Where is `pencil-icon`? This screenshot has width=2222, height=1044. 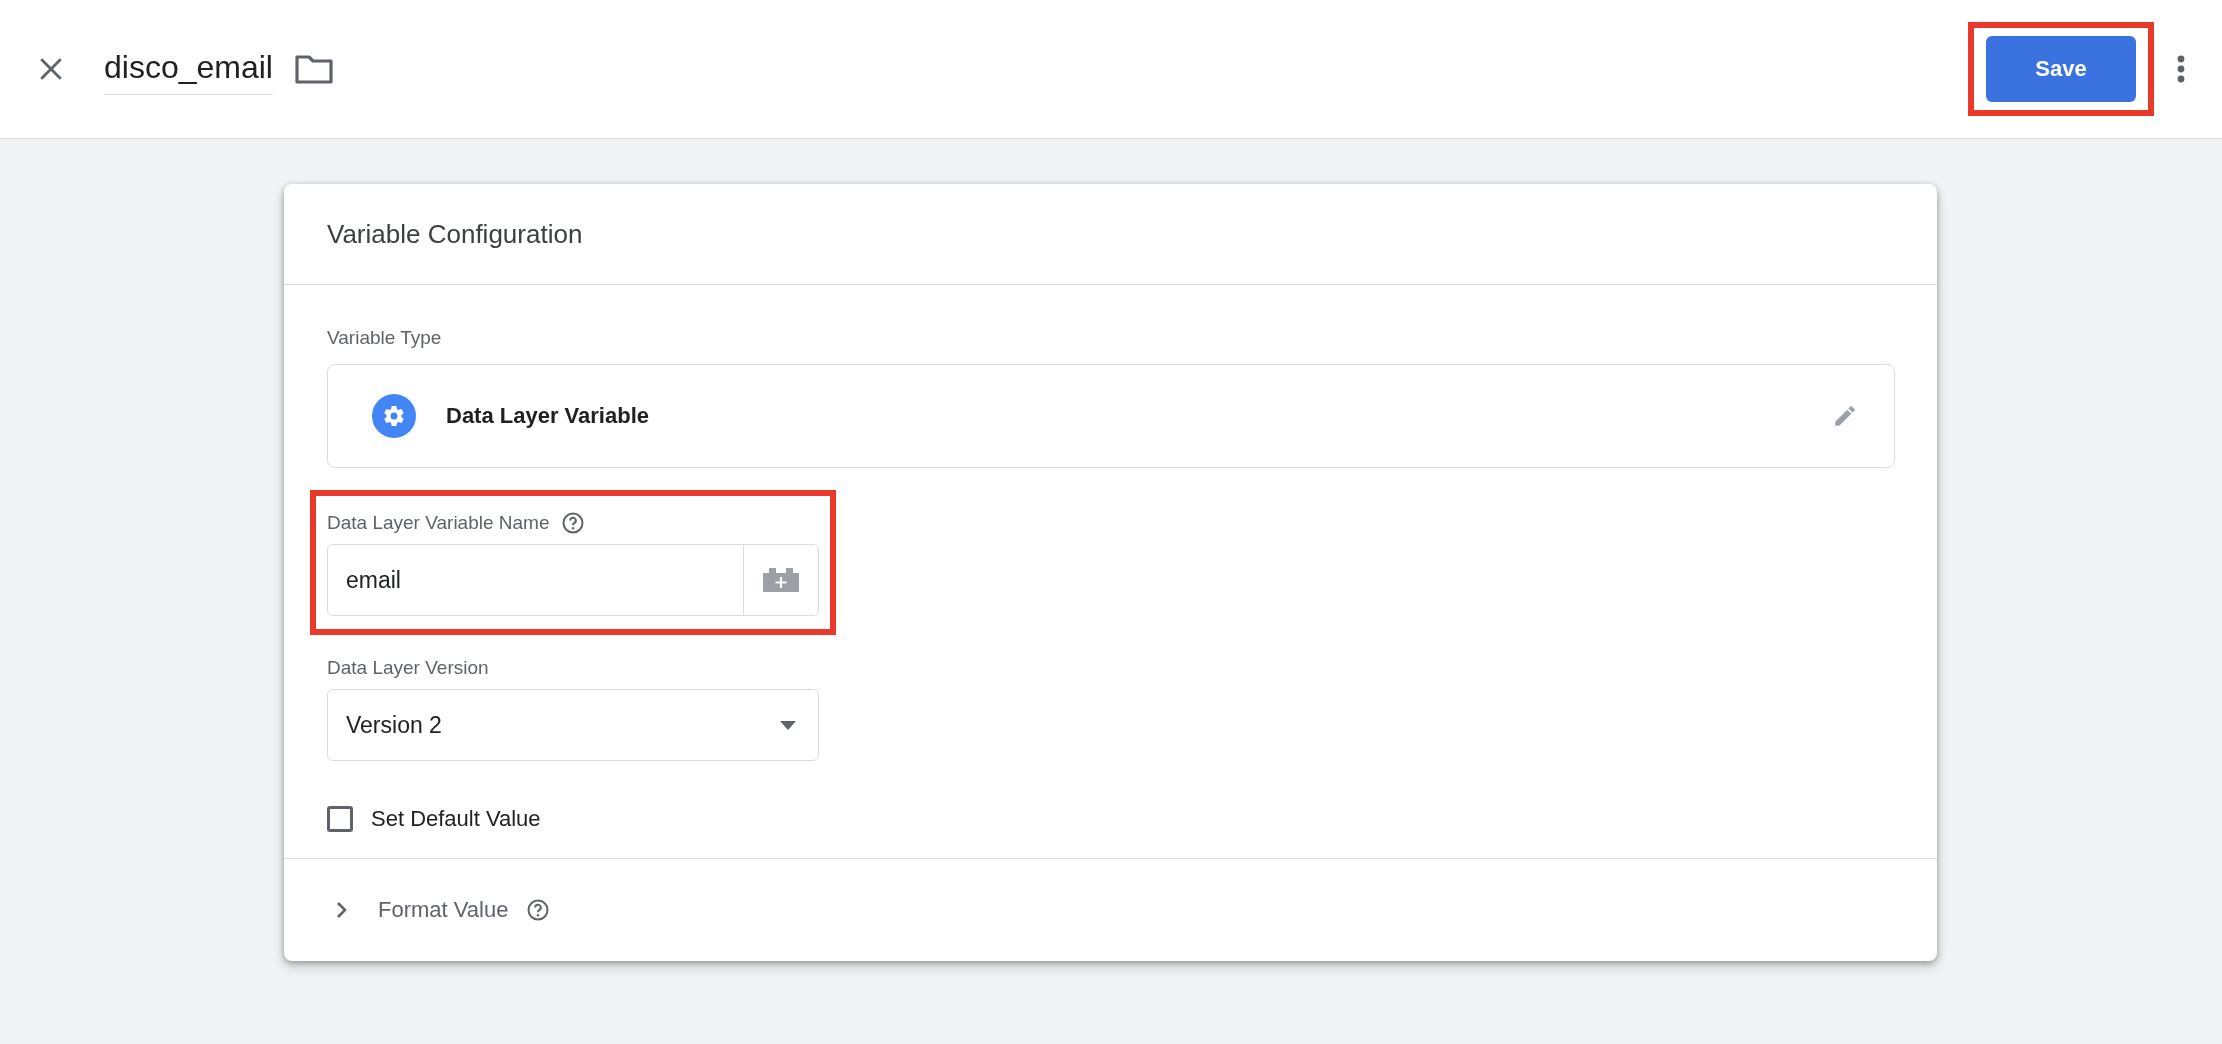
pencil-icon is located at coordinates (1845, 416).